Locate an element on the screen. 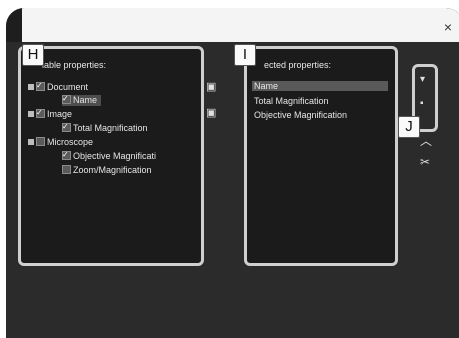 The image size is (459, 338). remove-icon: ▣ is located at coordinates (211, 112).